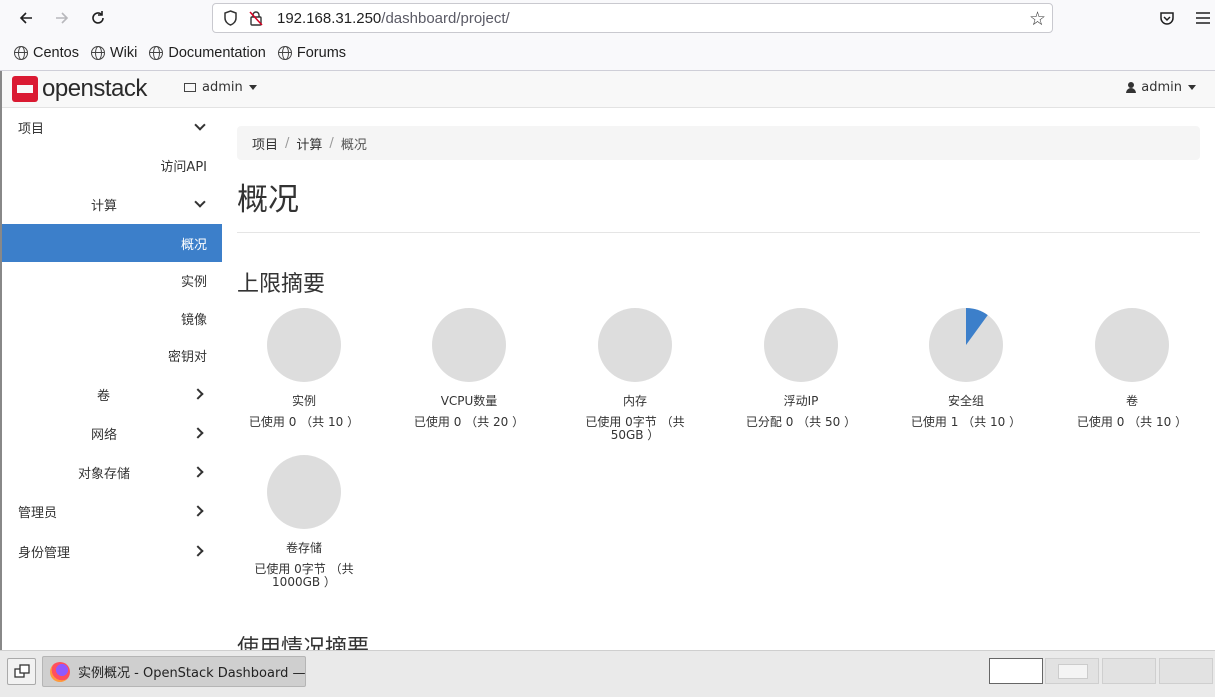 The height and width of the screenshot is (698, 1215). I want to click on limit-title: 内存, so click(634, 401).